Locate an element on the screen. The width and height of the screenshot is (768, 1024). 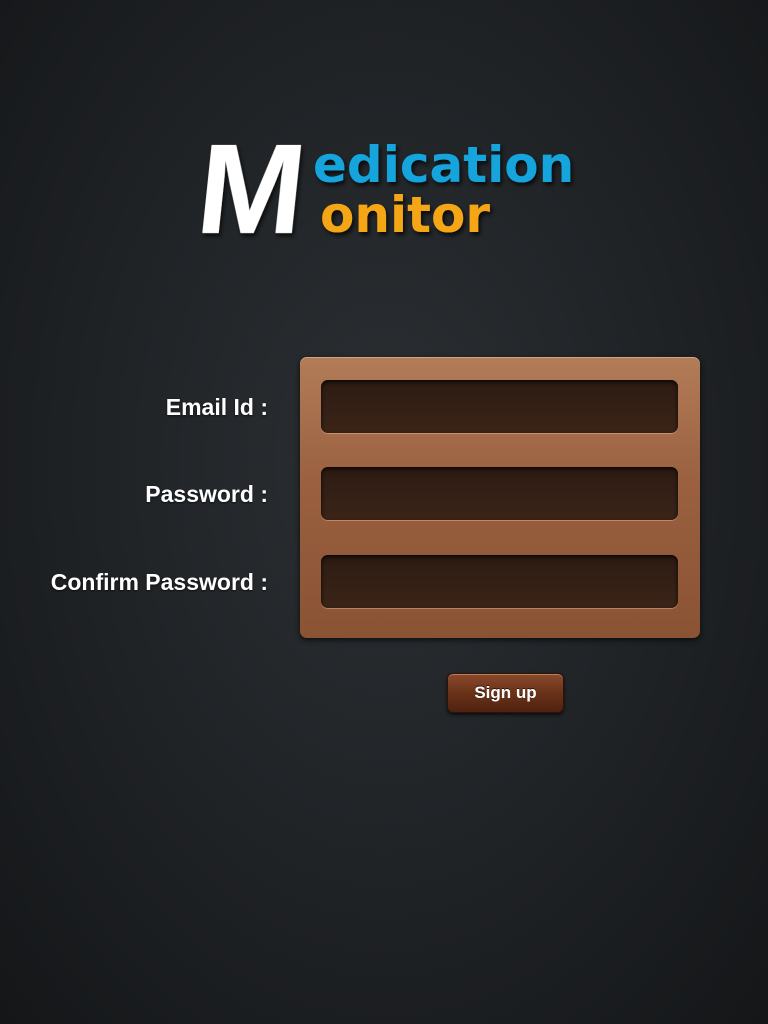
app-logo-graphic: M edication onitor is located at coordinates (382, 189).